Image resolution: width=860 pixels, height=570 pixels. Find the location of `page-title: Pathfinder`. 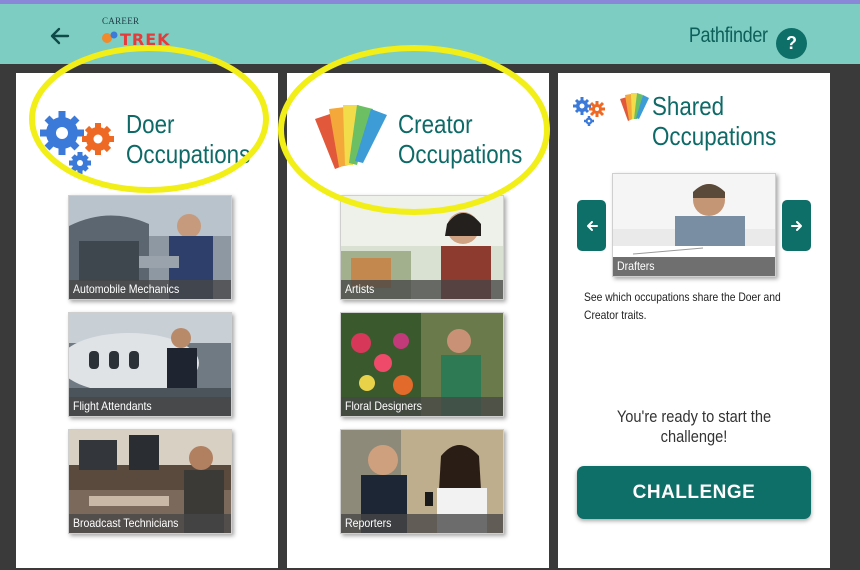

page-title: Pathfinder is located at coordinates (728, 35).